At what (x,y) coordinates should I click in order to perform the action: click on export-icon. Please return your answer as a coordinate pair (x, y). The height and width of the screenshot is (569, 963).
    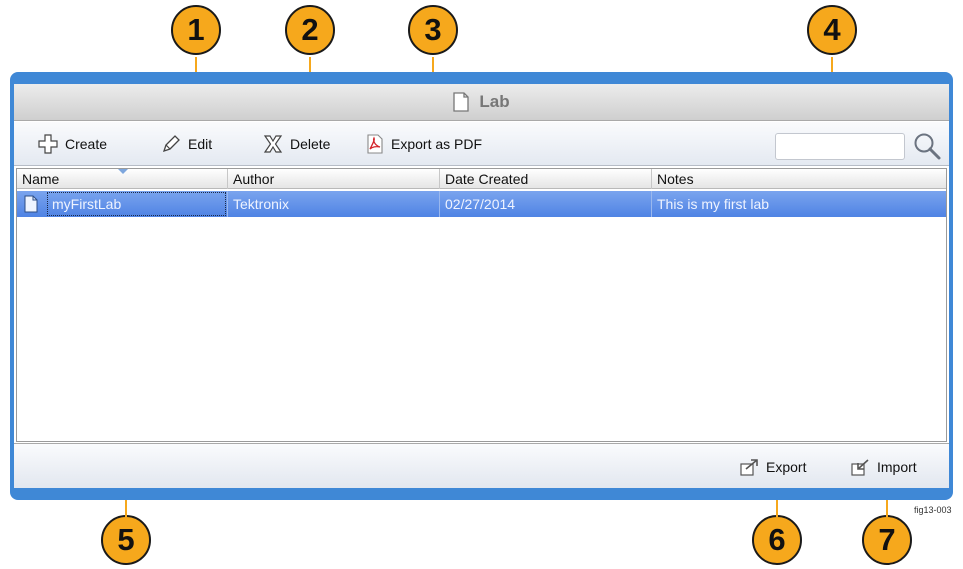
    Looking at the image, I should click on (749, 467).